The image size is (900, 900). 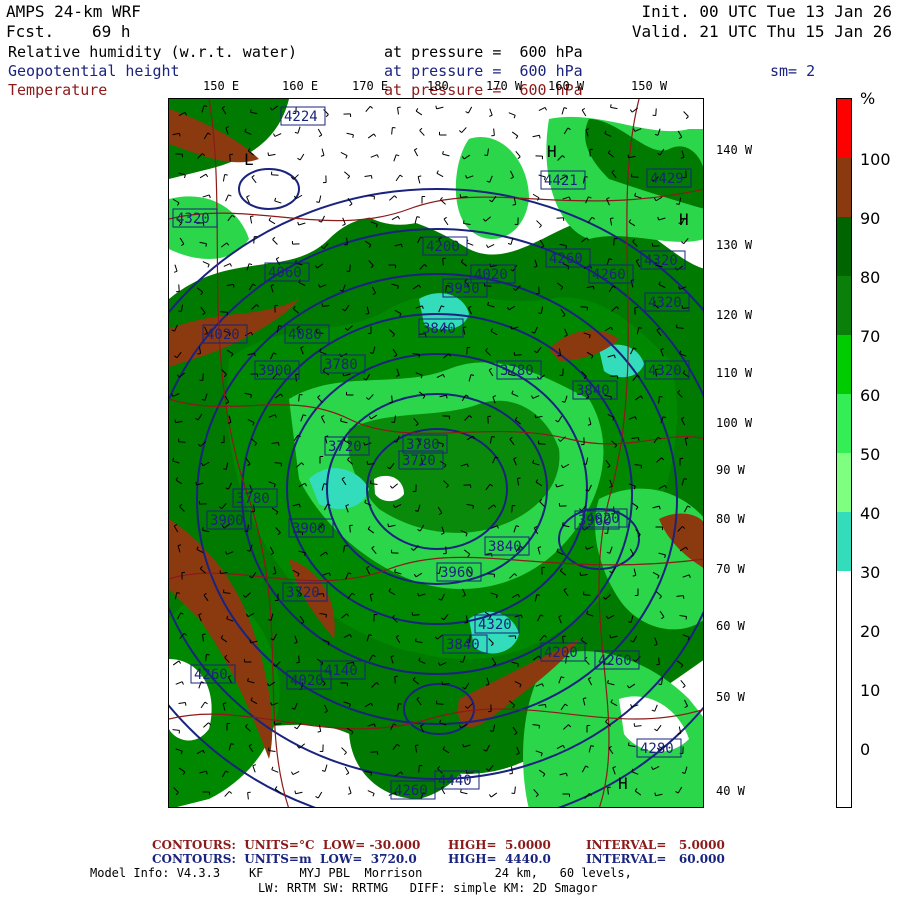 What do you see at coordinates (734, 150) in the screenshot?
I see `lat-label-140w: 140 W` at bounding box center [734, 150].